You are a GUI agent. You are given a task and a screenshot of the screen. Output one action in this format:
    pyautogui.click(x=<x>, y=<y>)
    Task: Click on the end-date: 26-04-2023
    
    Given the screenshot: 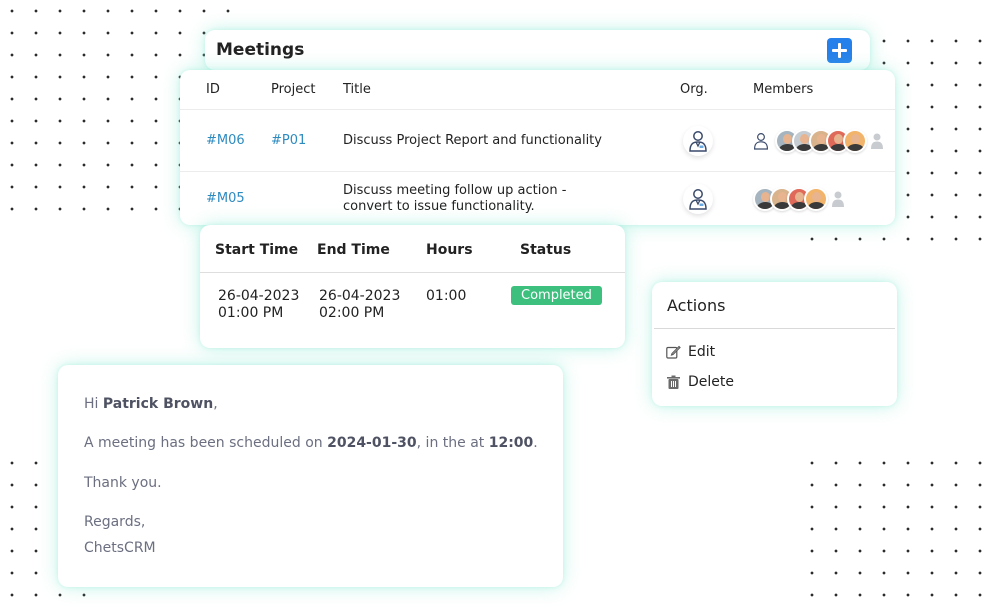 What is the action you would take?
    pyautogui.click(x=360, y=296)
    